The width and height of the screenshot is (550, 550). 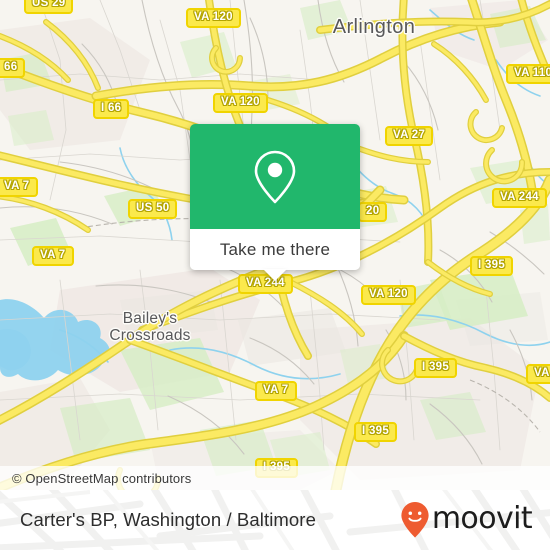 I want to click on take-me-there-popup: Take me there, so click(x=275, y=202).